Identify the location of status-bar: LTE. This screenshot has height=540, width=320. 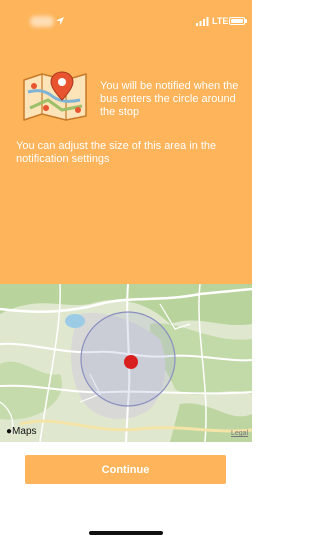
(126, 22).